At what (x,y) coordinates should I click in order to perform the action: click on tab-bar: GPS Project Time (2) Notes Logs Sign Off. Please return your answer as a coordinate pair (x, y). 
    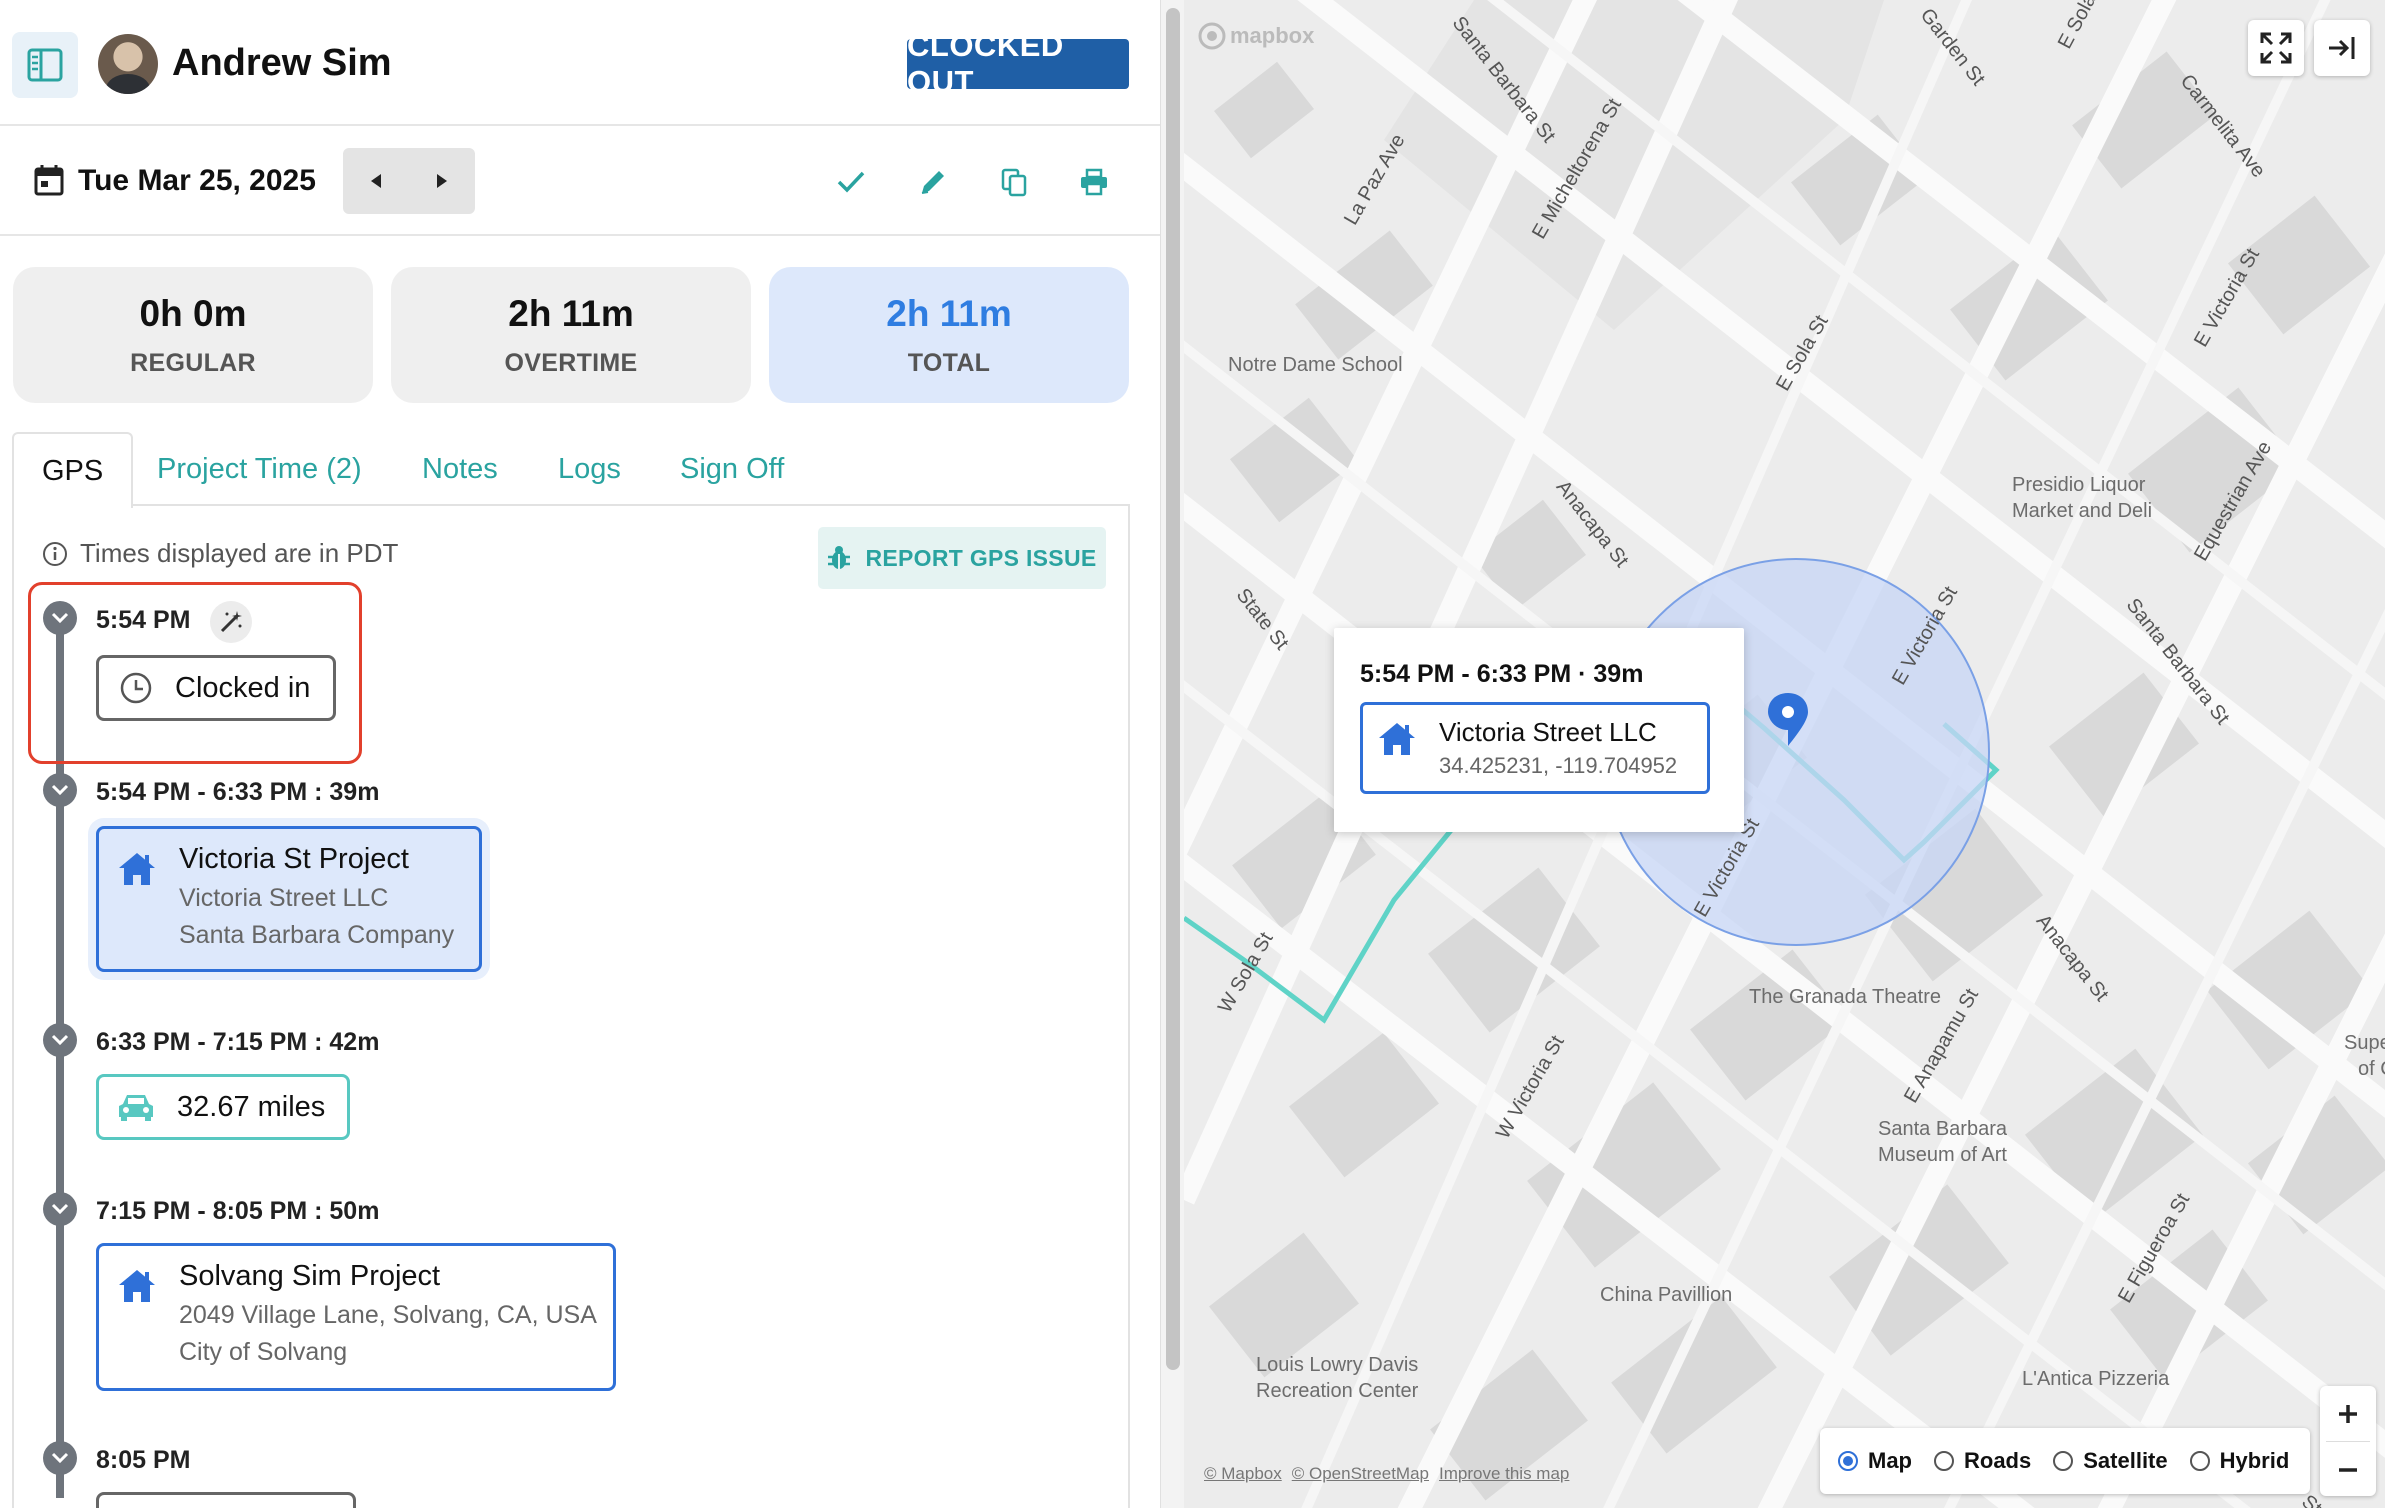
    Looking at the image, I should click on (571, 470).